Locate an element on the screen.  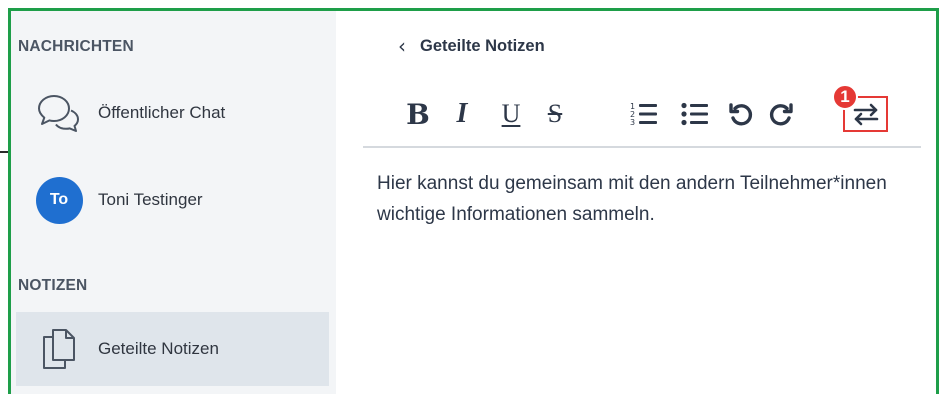
chat-bubbles-icon is located at coordinates (57, 113).